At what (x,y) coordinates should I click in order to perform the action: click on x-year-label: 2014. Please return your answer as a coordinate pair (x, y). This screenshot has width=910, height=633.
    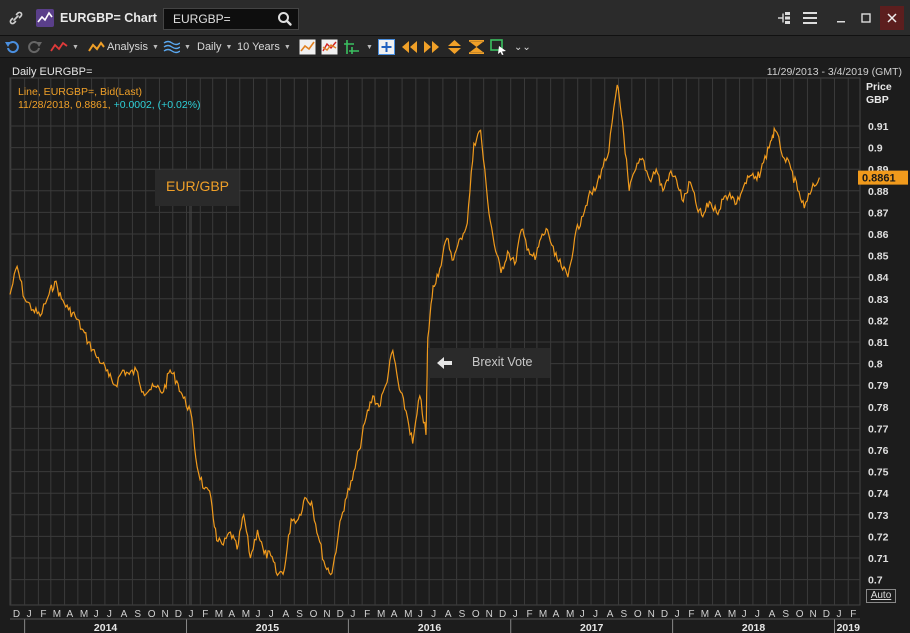
    Looking at the image, I should click on (106, 627).